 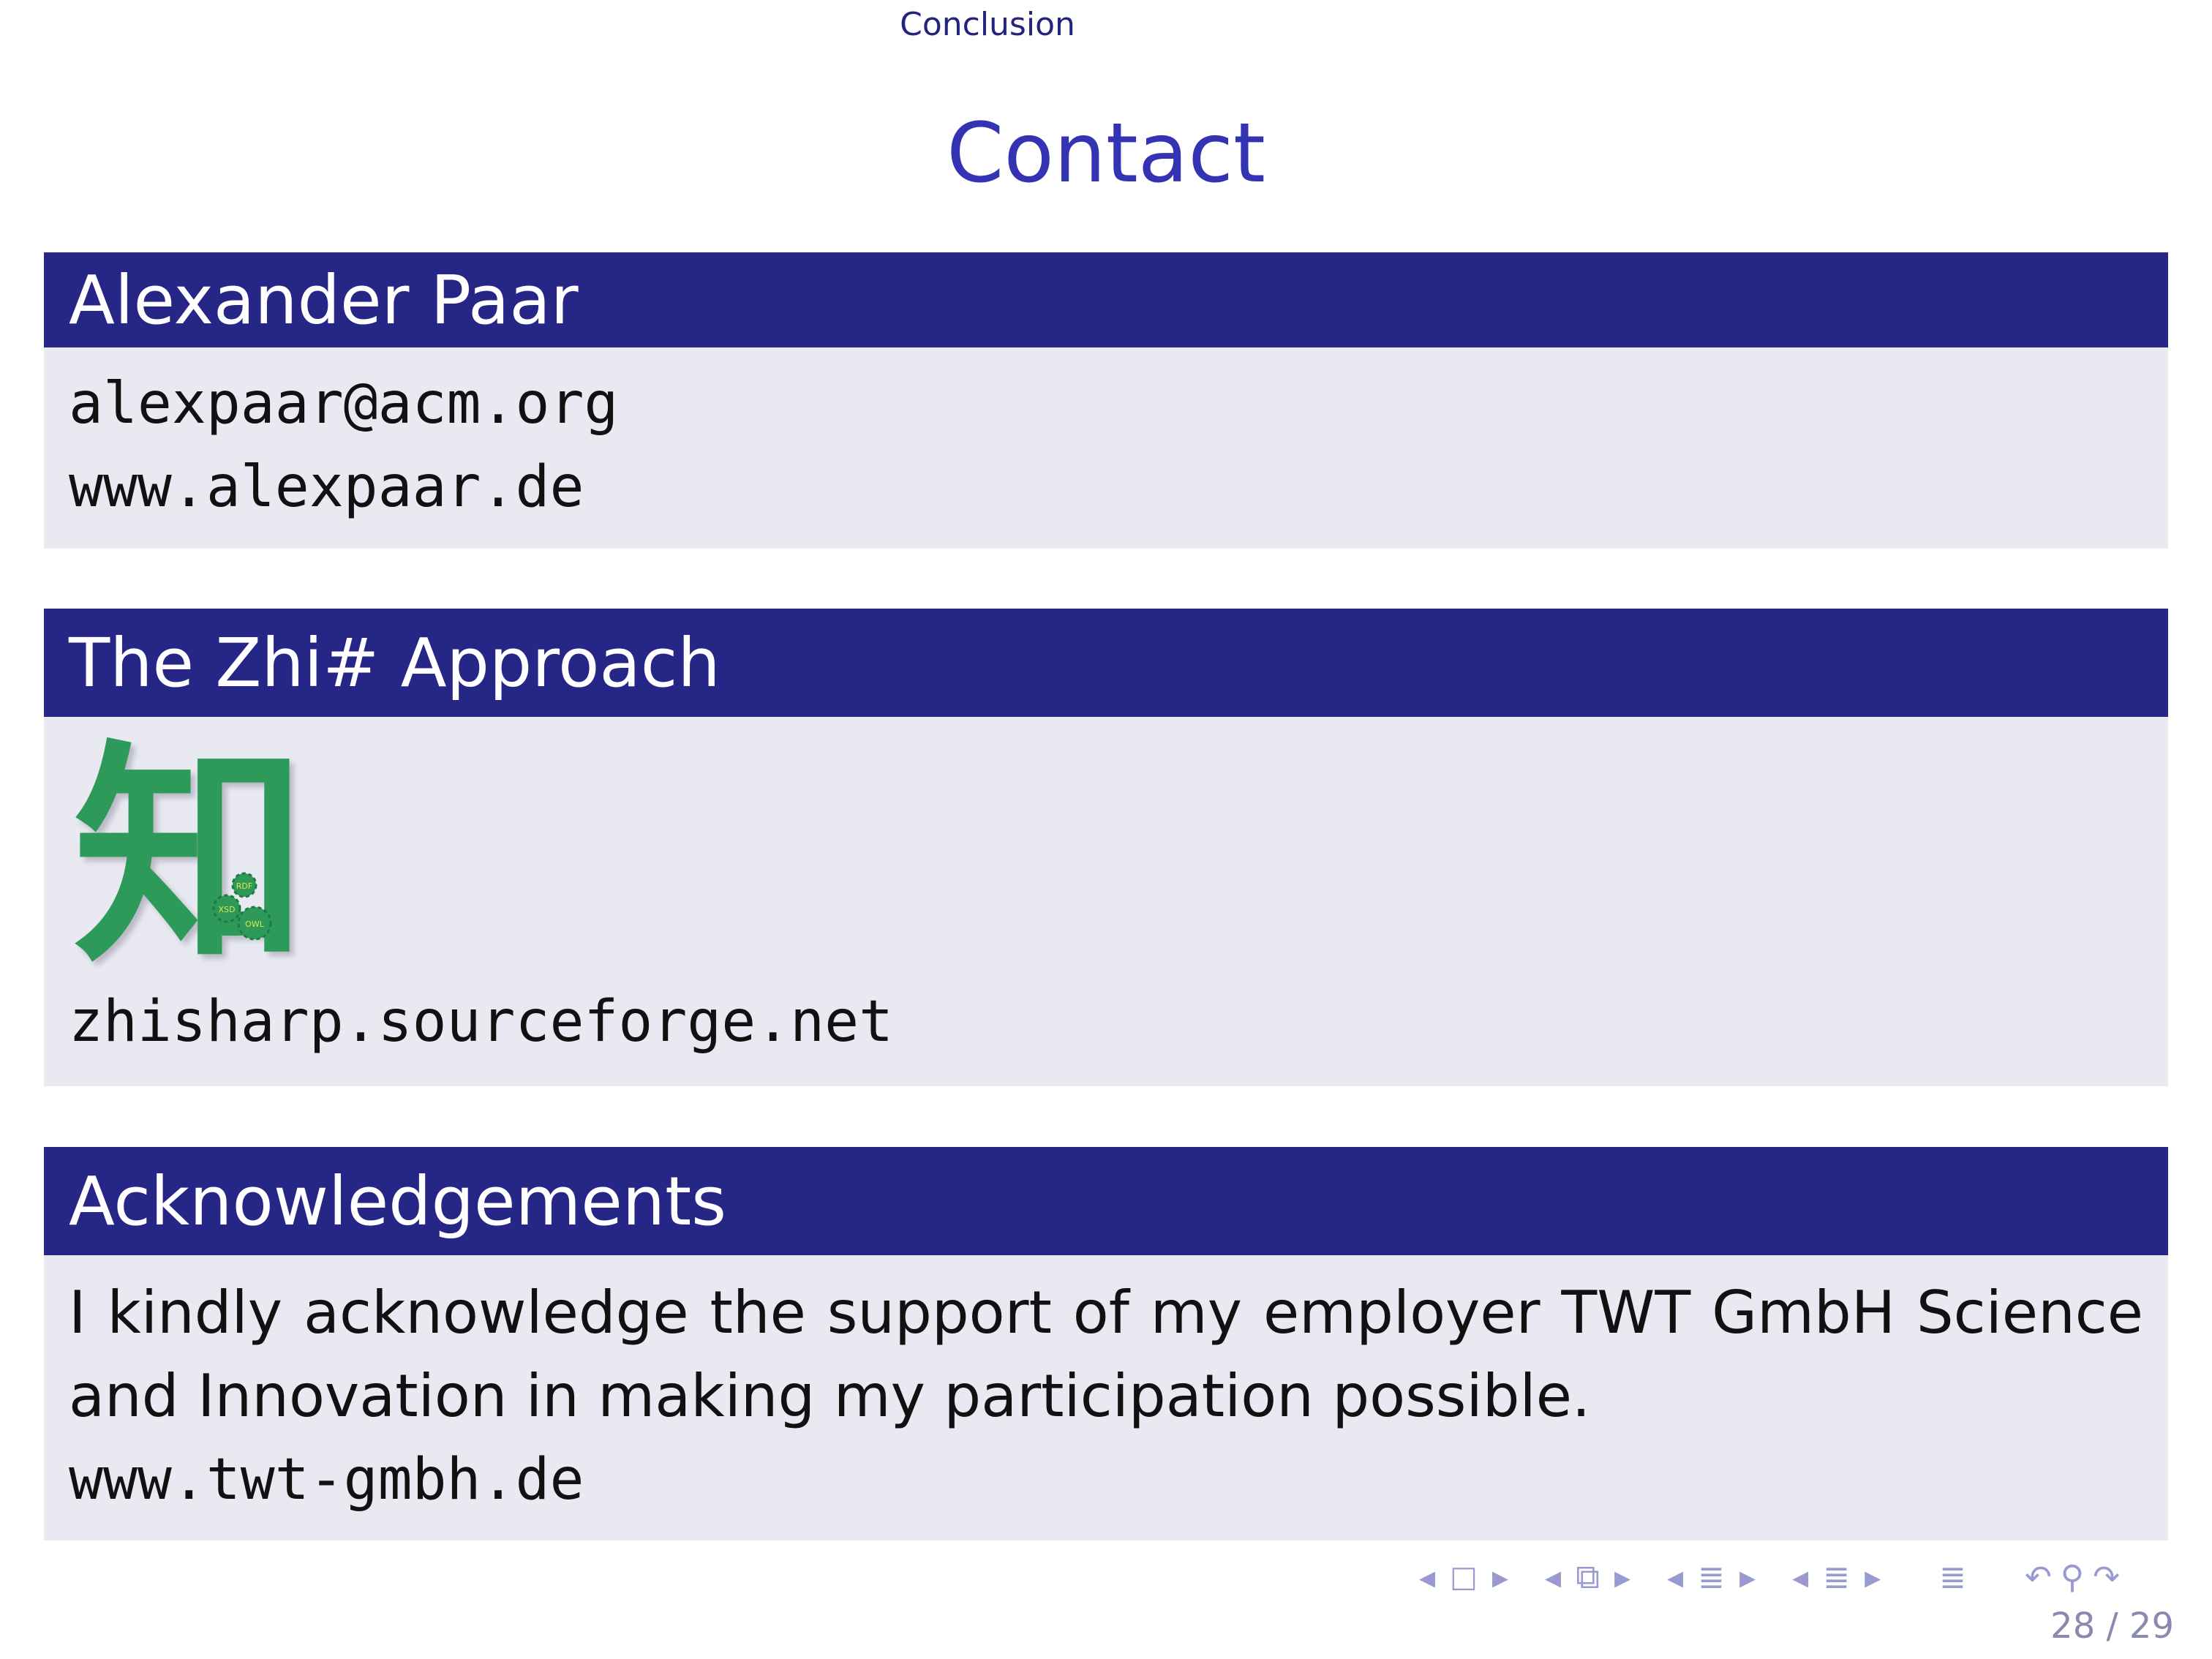 What do you see at coordinates (2038, 1577) in the screenshot?
I see `back-icon: ↶` at bounding box center [2038, 1577].